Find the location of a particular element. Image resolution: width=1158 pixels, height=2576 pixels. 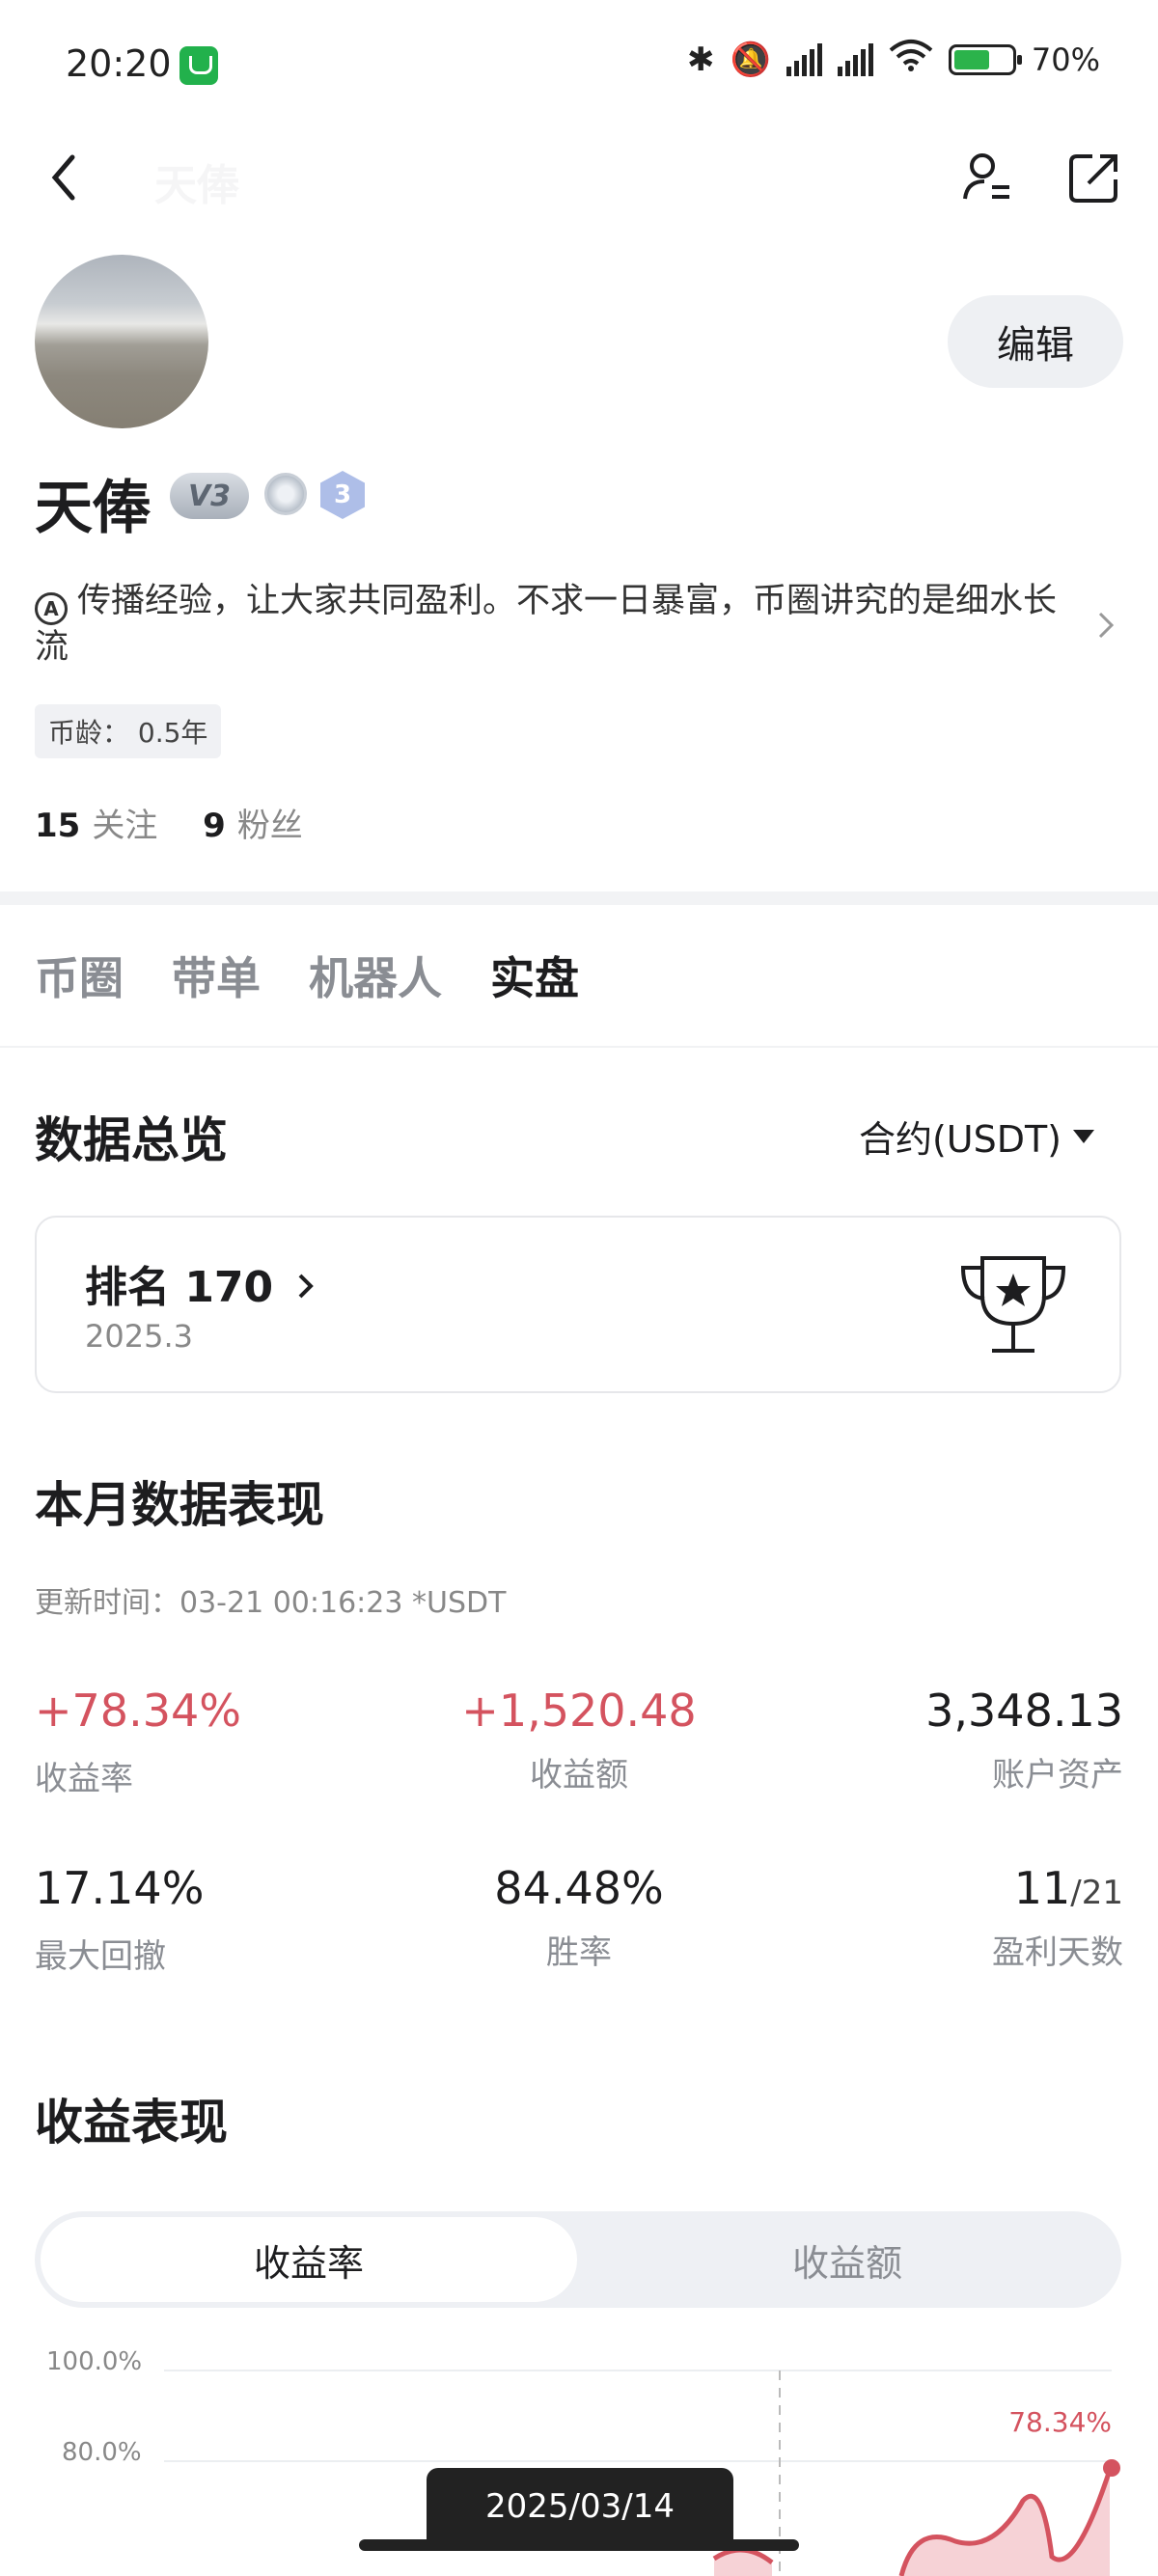

coin-age-tag: 币龄： 0.5年 is located at coordinates (128, 731).